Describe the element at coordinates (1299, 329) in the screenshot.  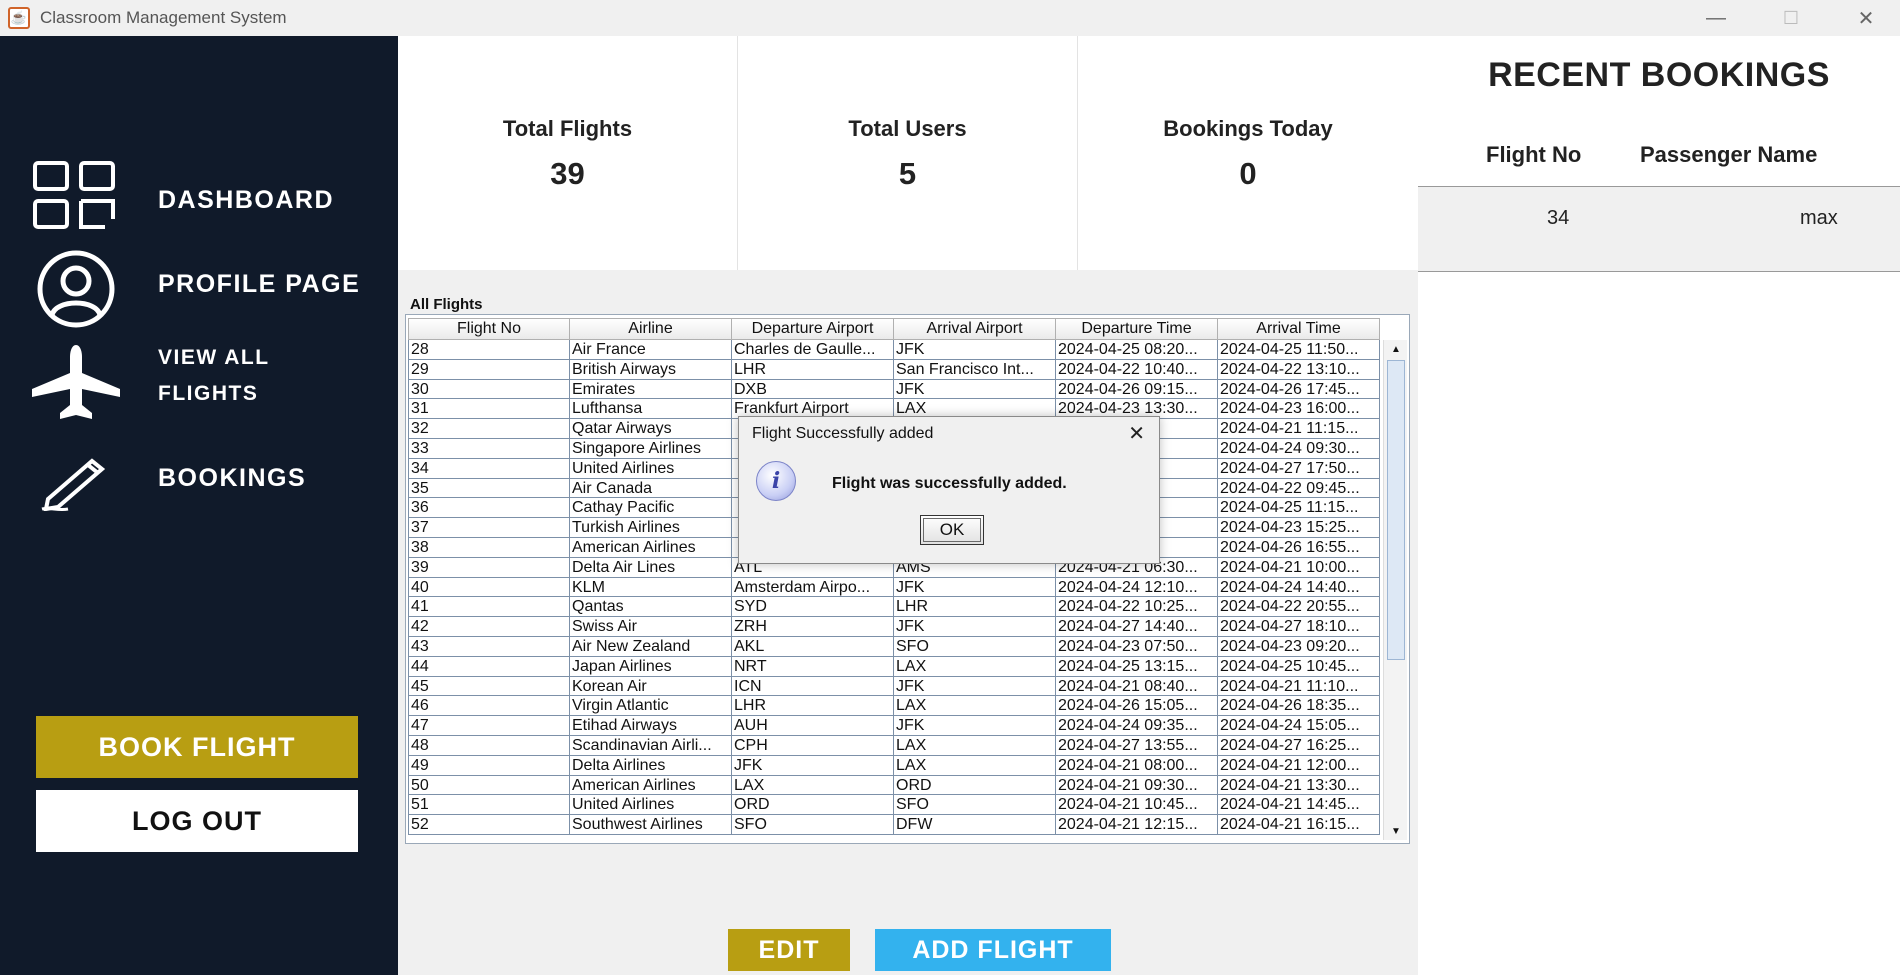
I see `column-header: Arrival Time` at that location.